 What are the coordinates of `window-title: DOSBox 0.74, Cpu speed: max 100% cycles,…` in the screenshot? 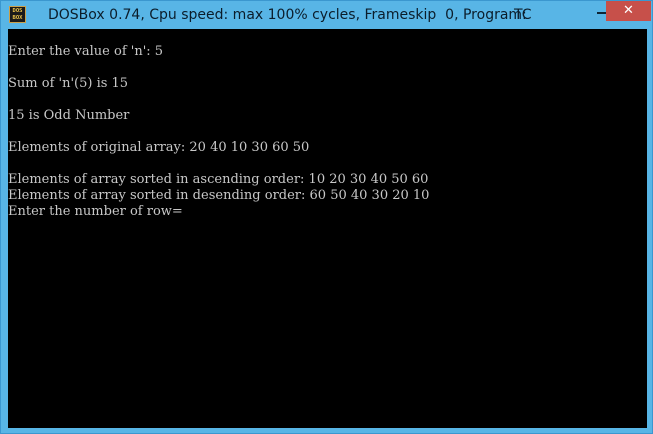 It's located at (287, 15).